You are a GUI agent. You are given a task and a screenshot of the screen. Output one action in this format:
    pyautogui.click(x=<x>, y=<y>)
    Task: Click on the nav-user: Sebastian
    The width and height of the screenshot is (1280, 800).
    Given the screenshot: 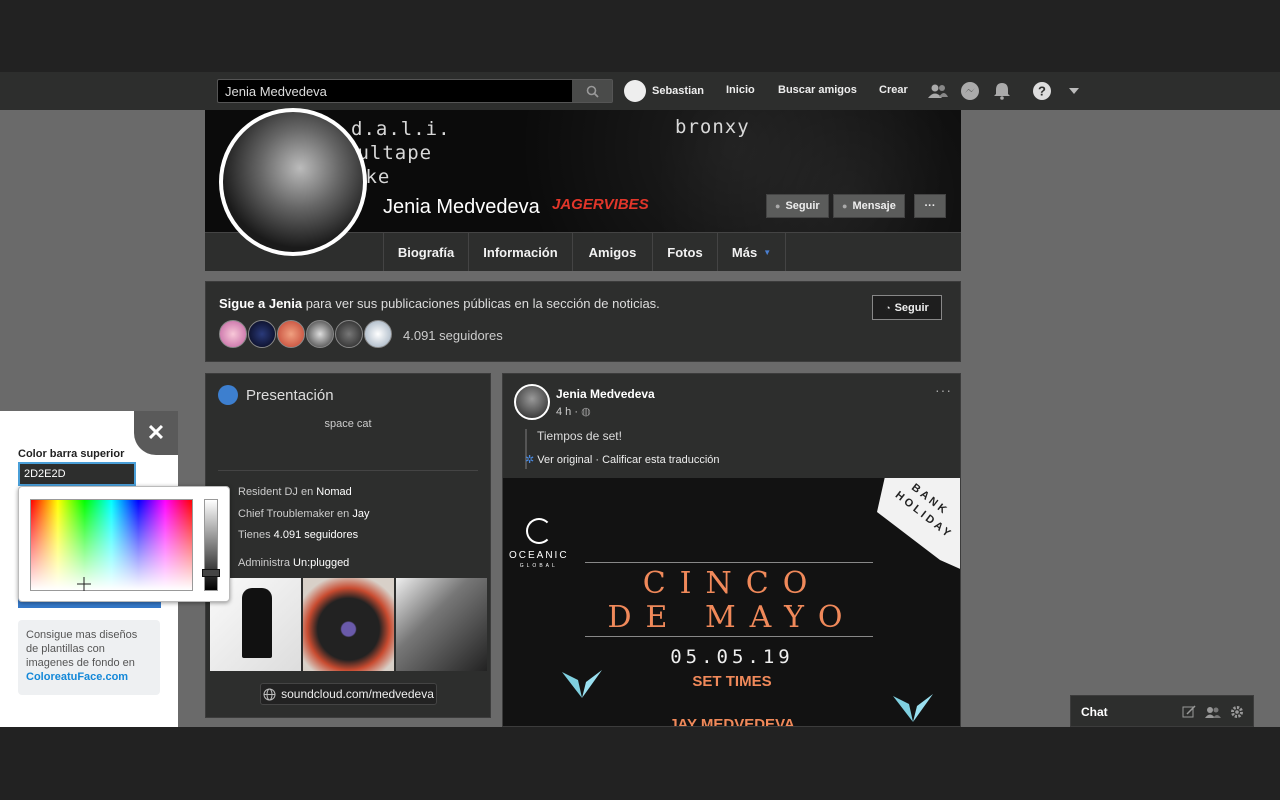 What is the action you would take?
    pyautogui.click(x=664, y=91)
    